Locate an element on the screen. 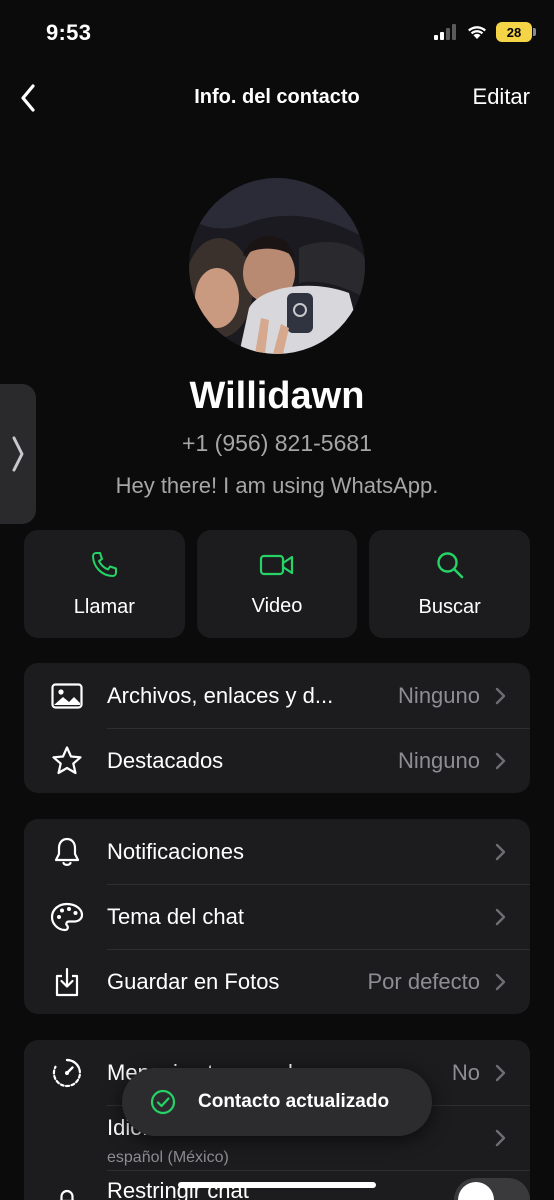 This screenshot has width=554, height=1200. save-to-photos-row: Guardar en Fotos Por defecto is located at coordinates (277, 981).